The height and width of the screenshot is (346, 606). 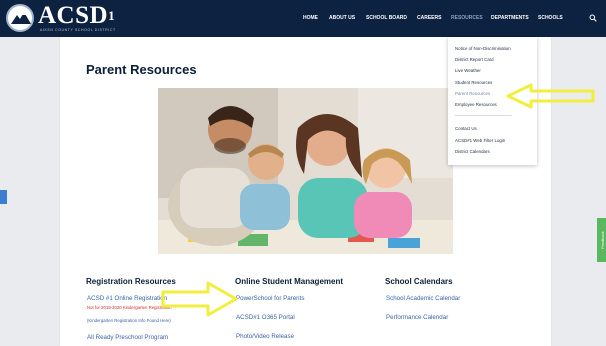 I want to click on nav-school-board: SCHOOL BOARD, so click(x=386, y=20).